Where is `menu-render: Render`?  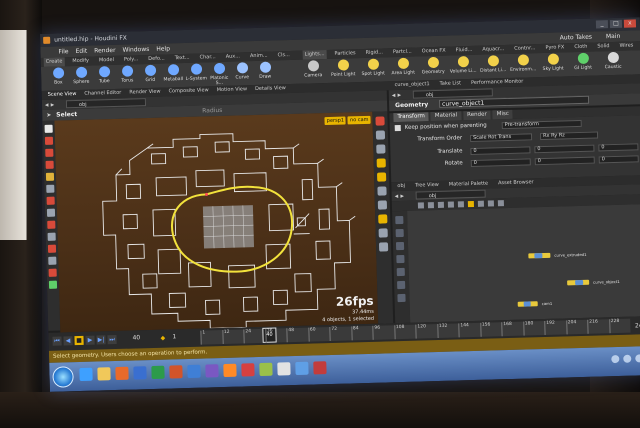 menu-render: Render is located at coordinates (105, 51).